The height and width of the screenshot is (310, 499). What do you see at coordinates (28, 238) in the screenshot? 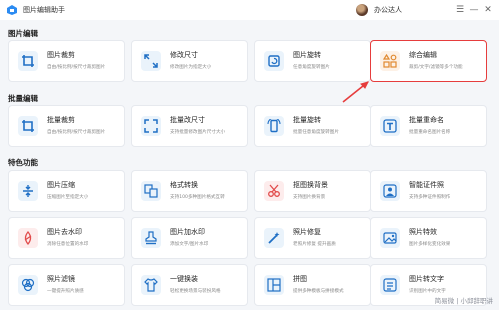
I see `eraser-icon` at bounding box center [28, 238].